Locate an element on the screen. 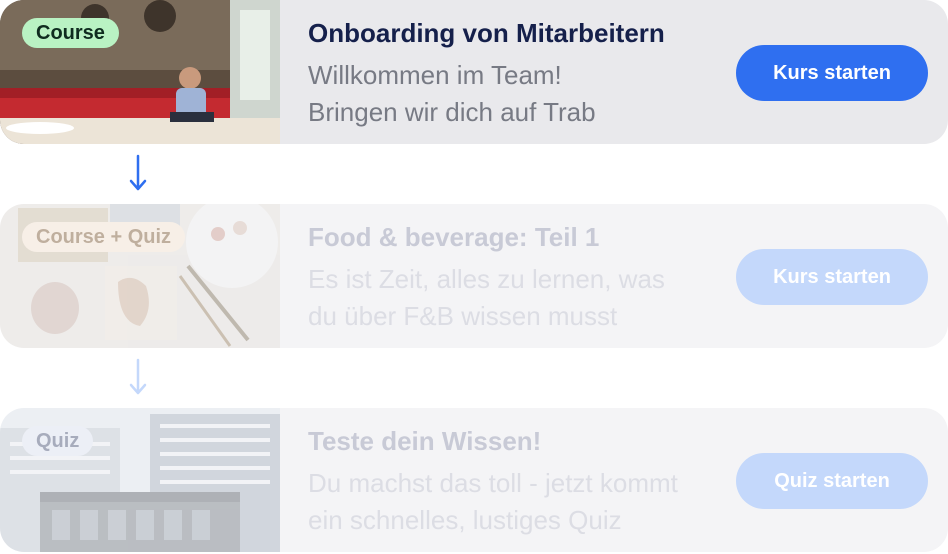  course-description-line: Es ist Zeit, alles zu lernen, was is located at coordinates (486, 279).